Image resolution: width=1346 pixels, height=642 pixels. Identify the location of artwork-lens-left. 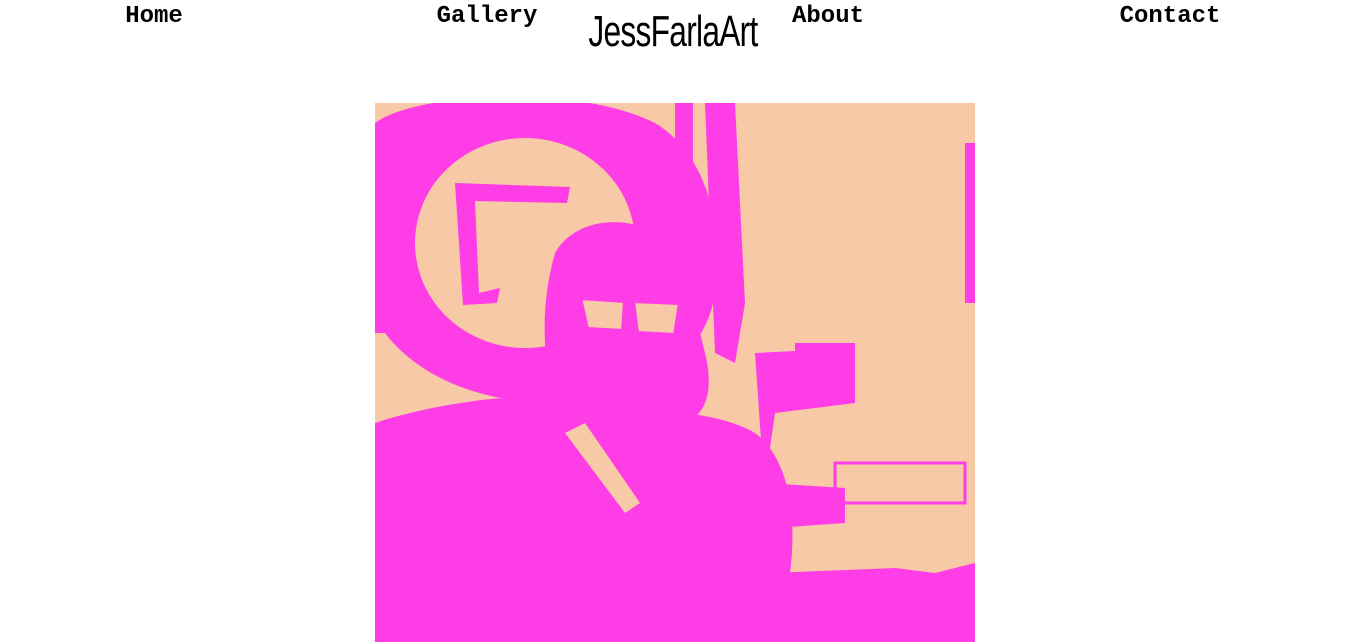
(602, 314).